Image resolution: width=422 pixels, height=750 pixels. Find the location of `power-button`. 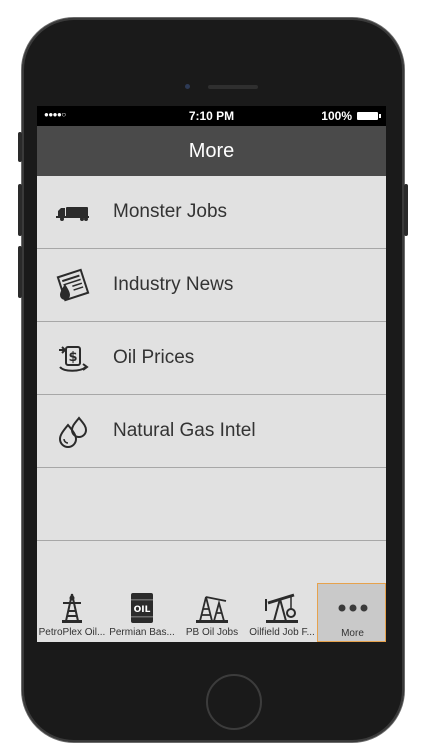

power-button is located at coordinates (406, 210).